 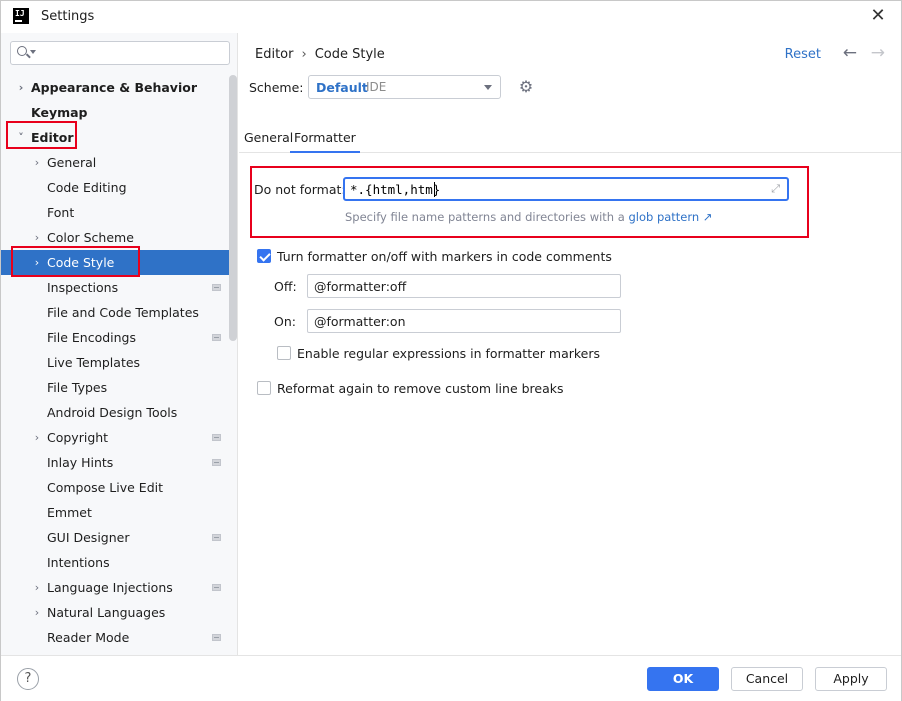 I want to click on breadcrumb-code-style: Code Style, so click(x=349, y=54).